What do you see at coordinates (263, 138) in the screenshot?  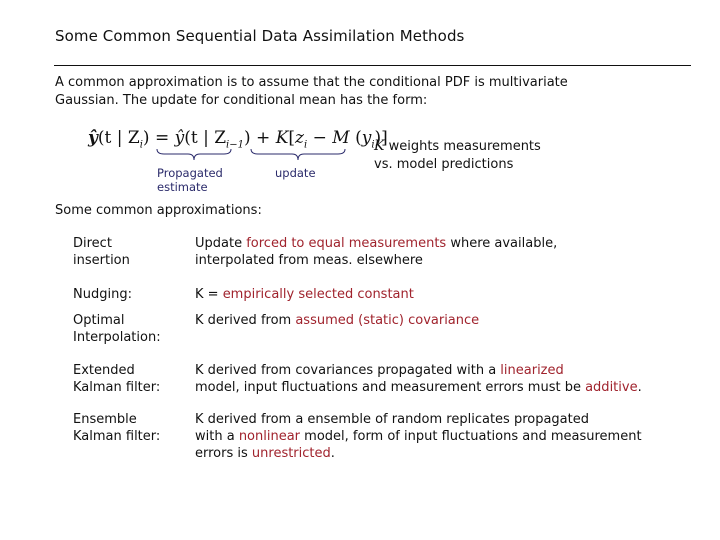 I see `formula-plus: +` at bounding box center [263, 138].